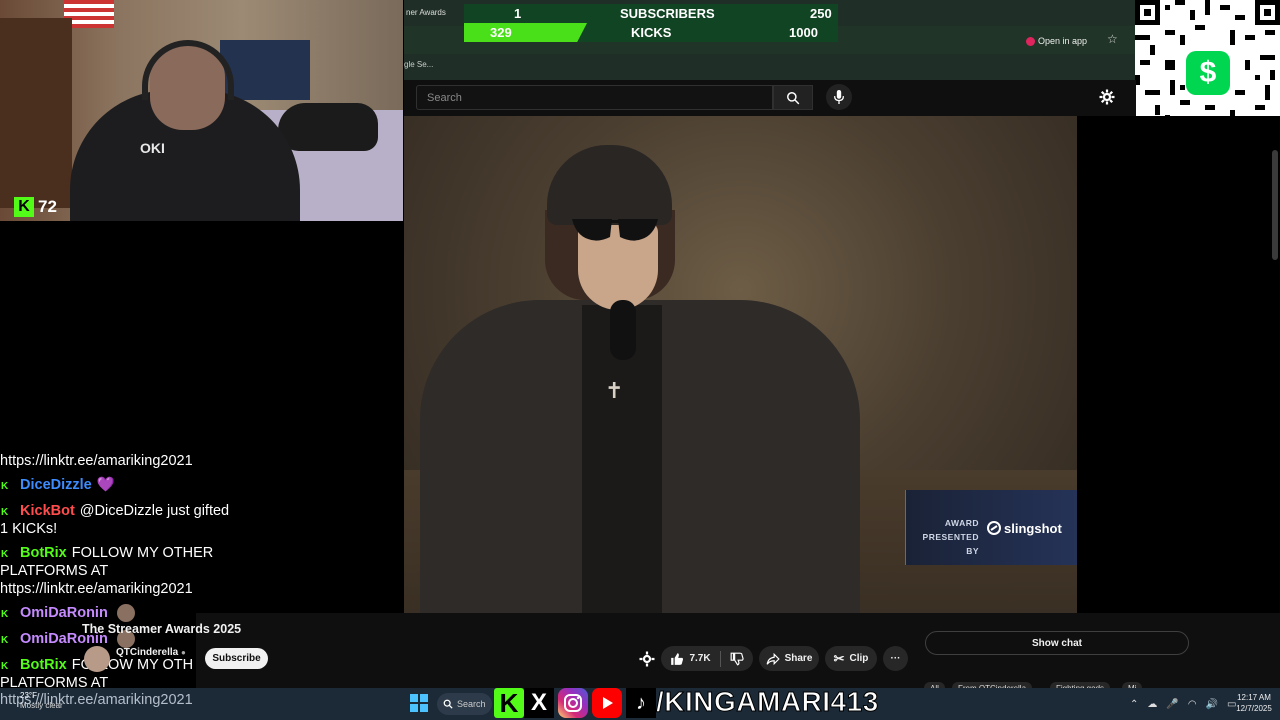 This screenshot has width=1280, height=720. Describe the element at coordinates (24, 207) in the screenshot. I see `kick-logo-icon: K` at that location.